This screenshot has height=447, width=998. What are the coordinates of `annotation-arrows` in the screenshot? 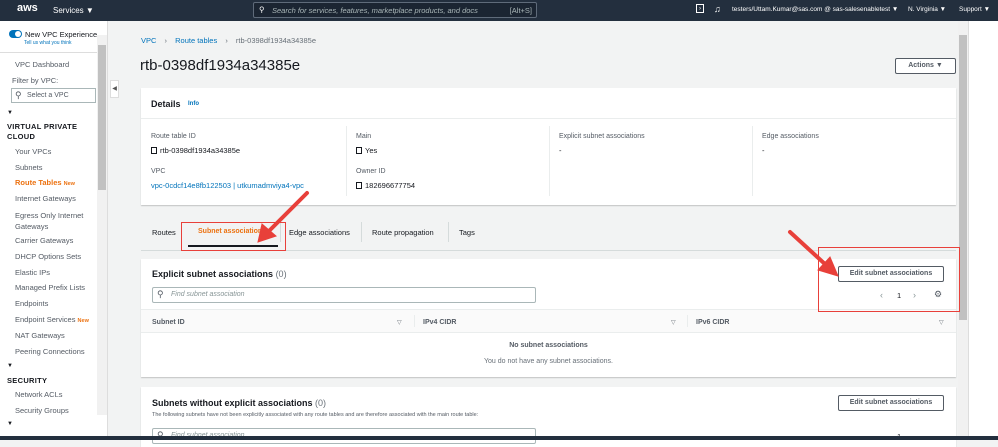 It's located at (548, 234).